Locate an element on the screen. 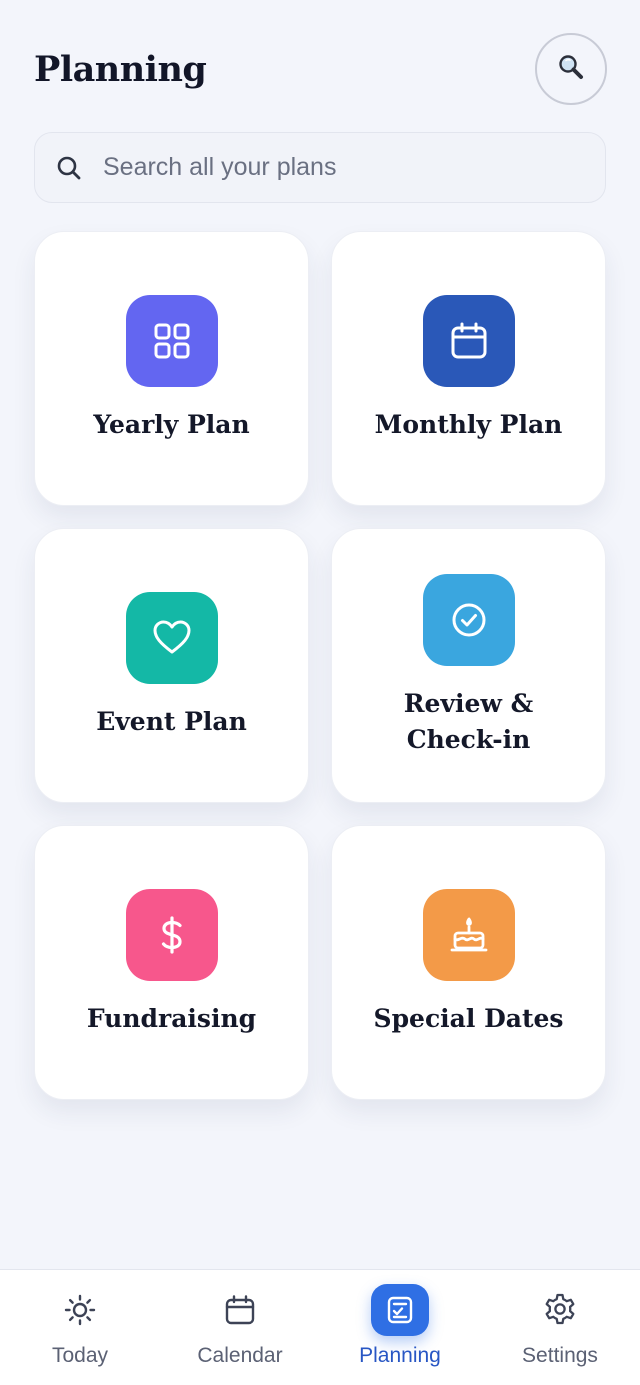 The width and height of the screenshot is (640, 1385). card-label: Review & Check-in is located at coordinates (468, 721).